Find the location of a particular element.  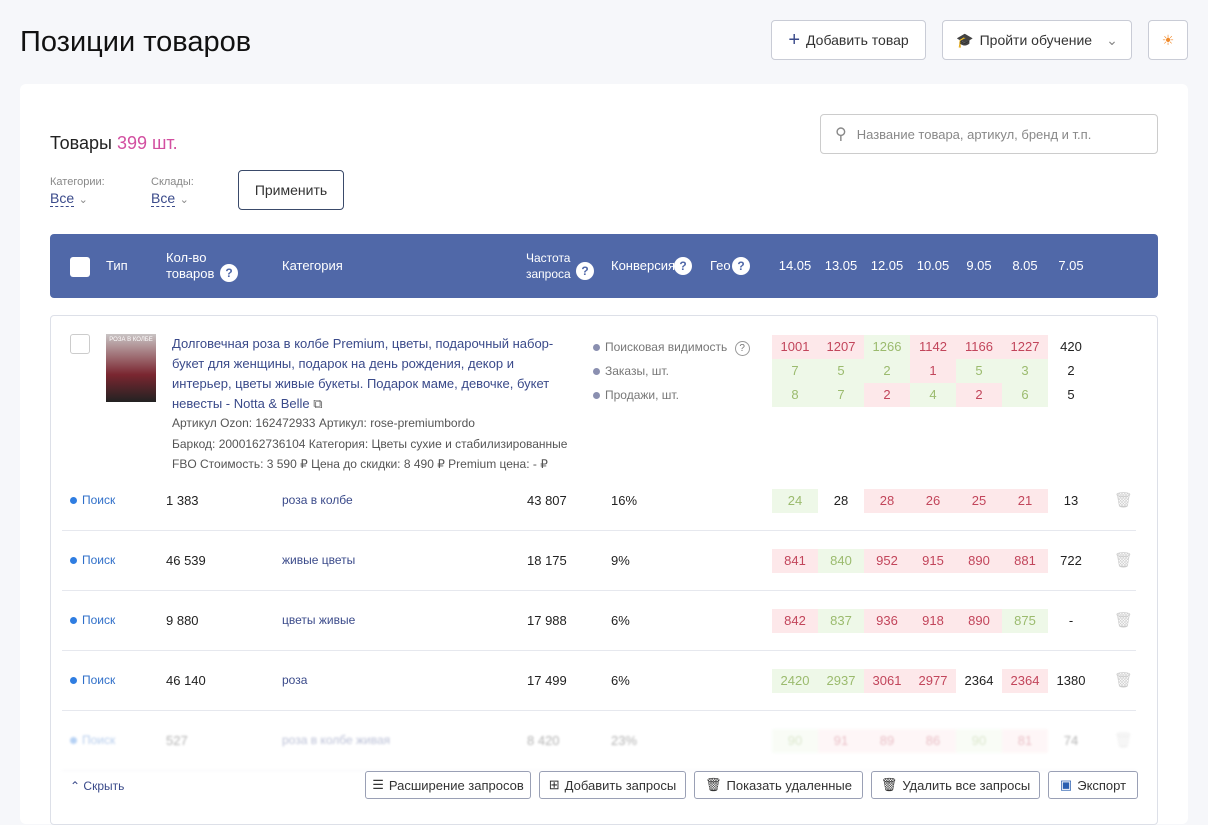

position-value: 2937 is located at coordinates (841, 681).